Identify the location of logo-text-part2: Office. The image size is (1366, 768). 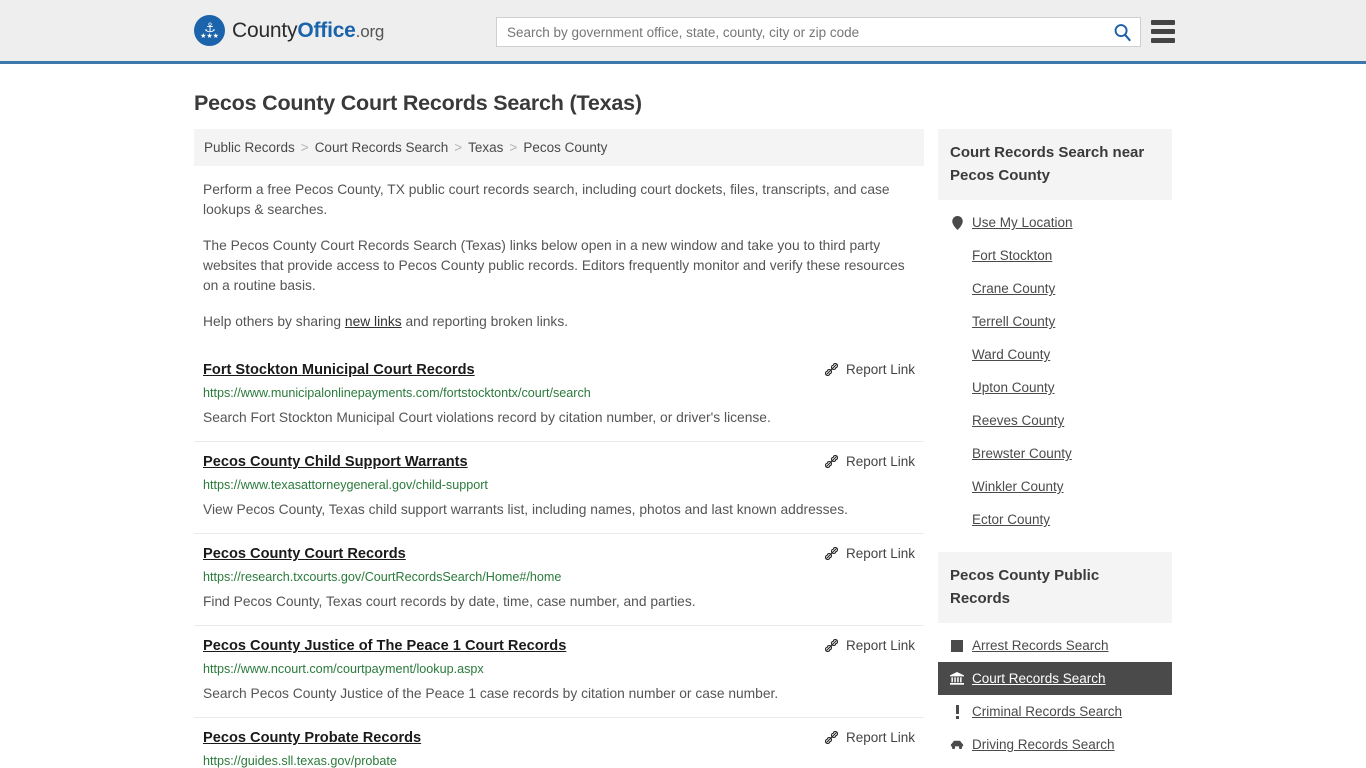
(326, 30).